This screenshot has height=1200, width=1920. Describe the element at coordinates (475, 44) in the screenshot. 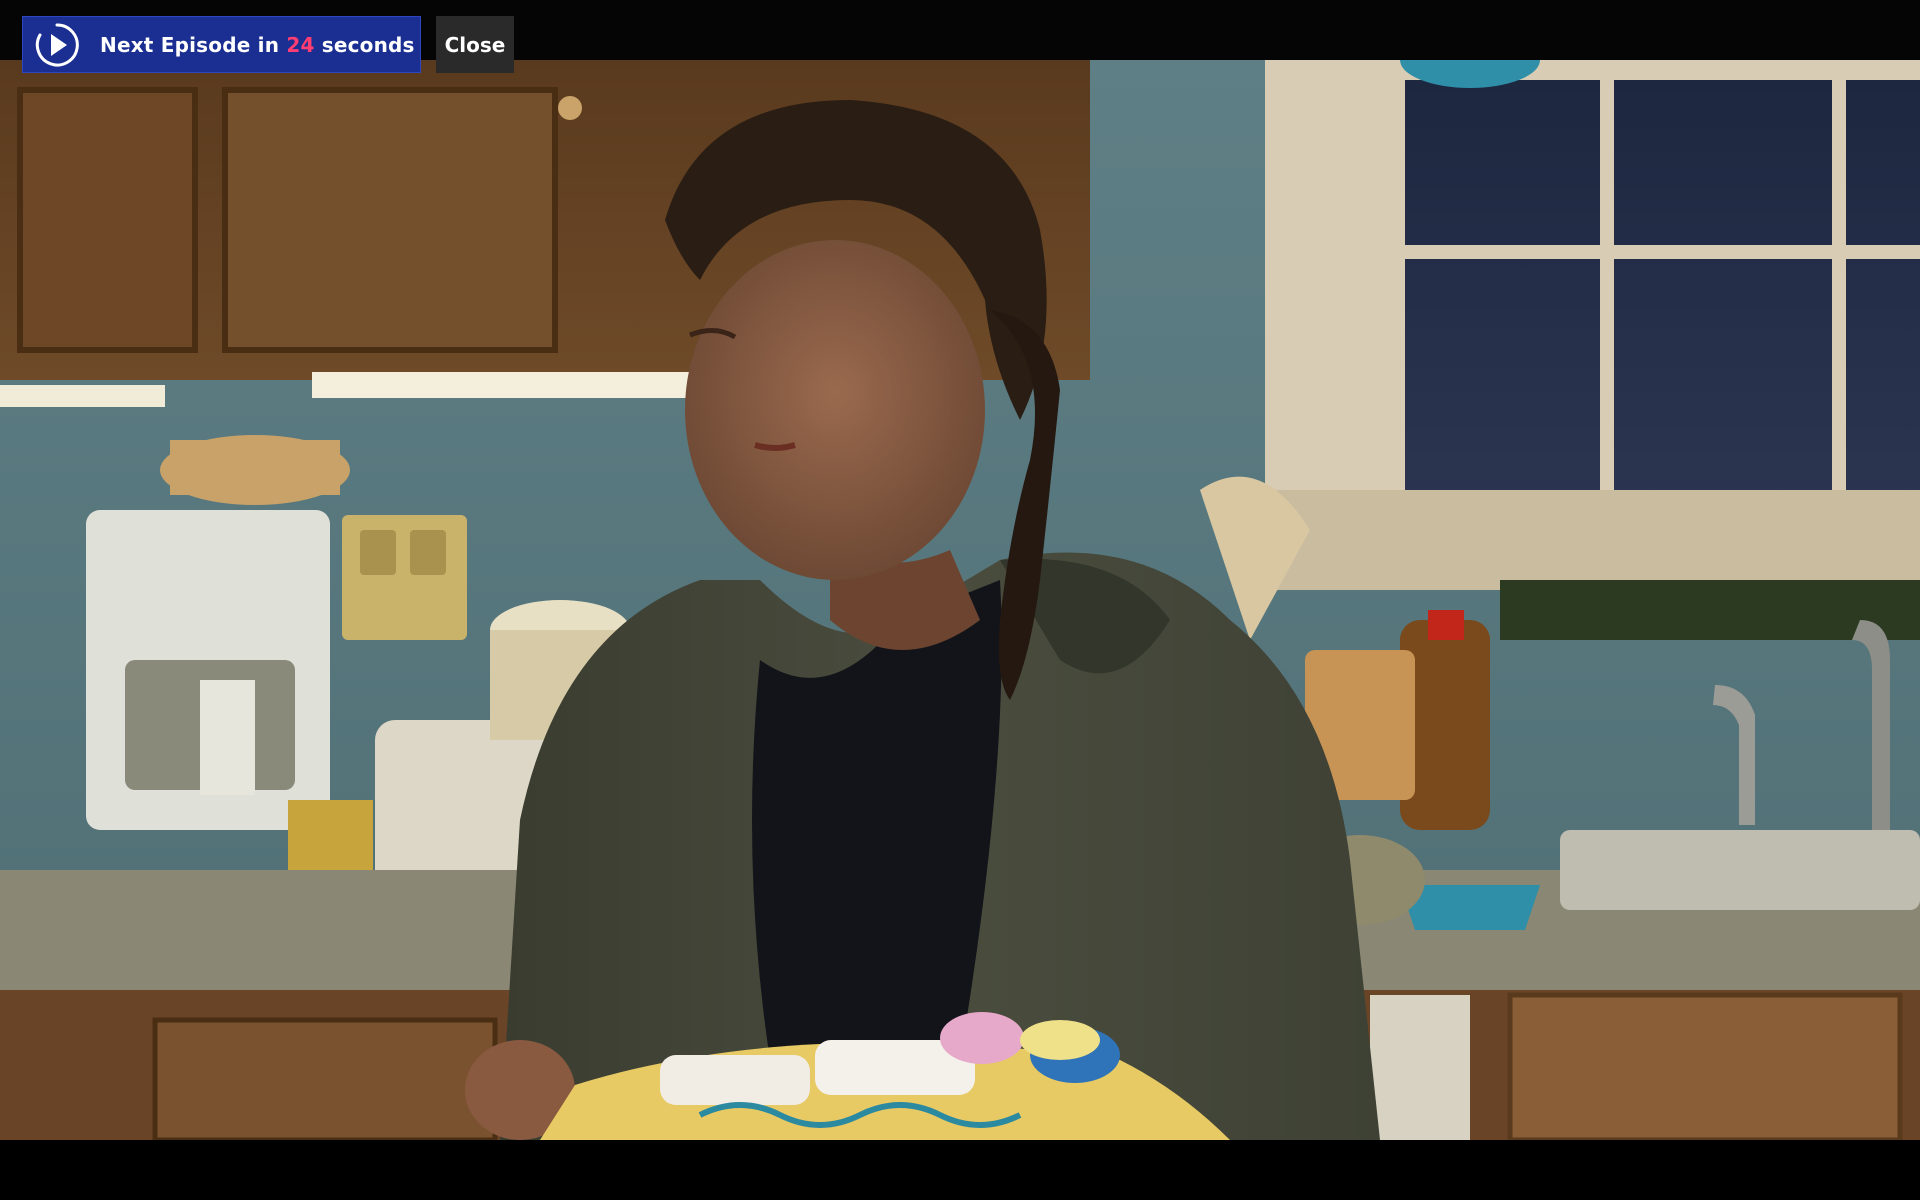

I see `close-button: Close` at that location.